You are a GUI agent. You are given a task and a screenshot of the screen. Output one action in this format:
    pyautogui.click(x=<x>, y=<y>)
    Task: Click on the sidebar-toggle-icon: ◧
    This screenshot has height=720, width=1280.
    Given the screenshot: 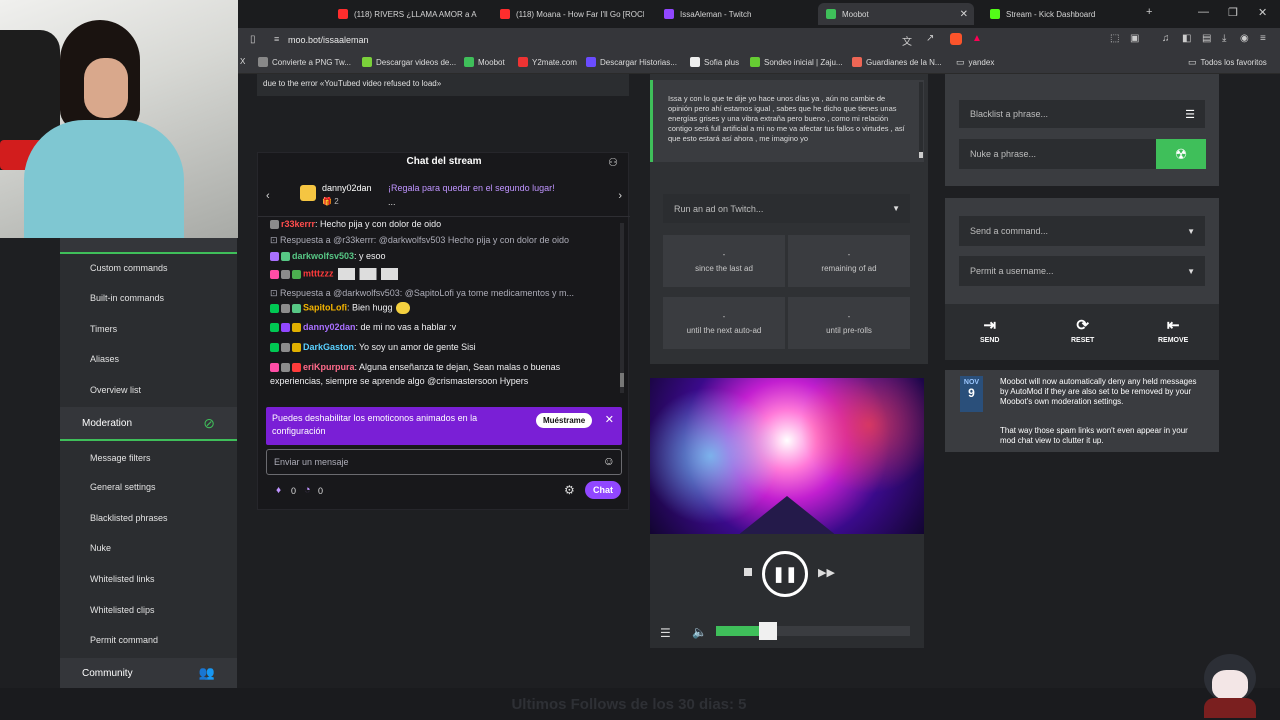 What is the action you would take?
    pyautogui.click(x=1186, y=38)
    